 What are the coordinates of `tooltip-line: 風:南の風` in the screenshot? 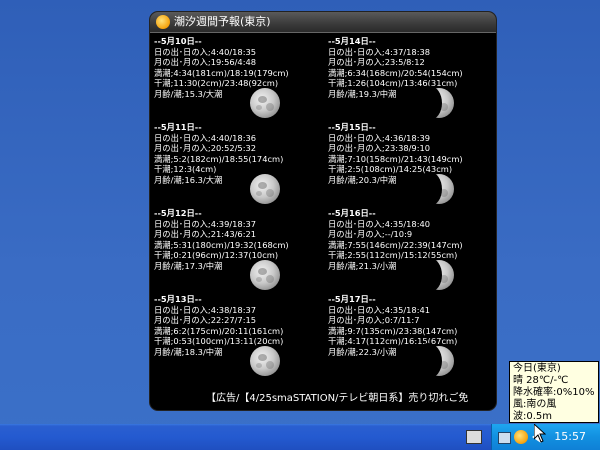 It's located at (535, 404).